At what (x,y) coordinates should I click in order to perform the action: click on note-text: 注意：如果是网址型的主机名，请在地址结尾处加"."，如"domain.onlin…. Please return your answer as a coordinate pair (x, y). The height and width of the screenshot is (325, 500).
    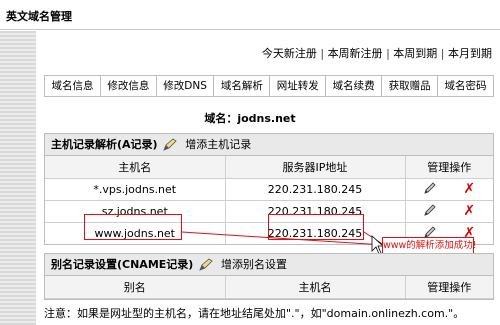
    Looking at the image, I should click on (254, 313).